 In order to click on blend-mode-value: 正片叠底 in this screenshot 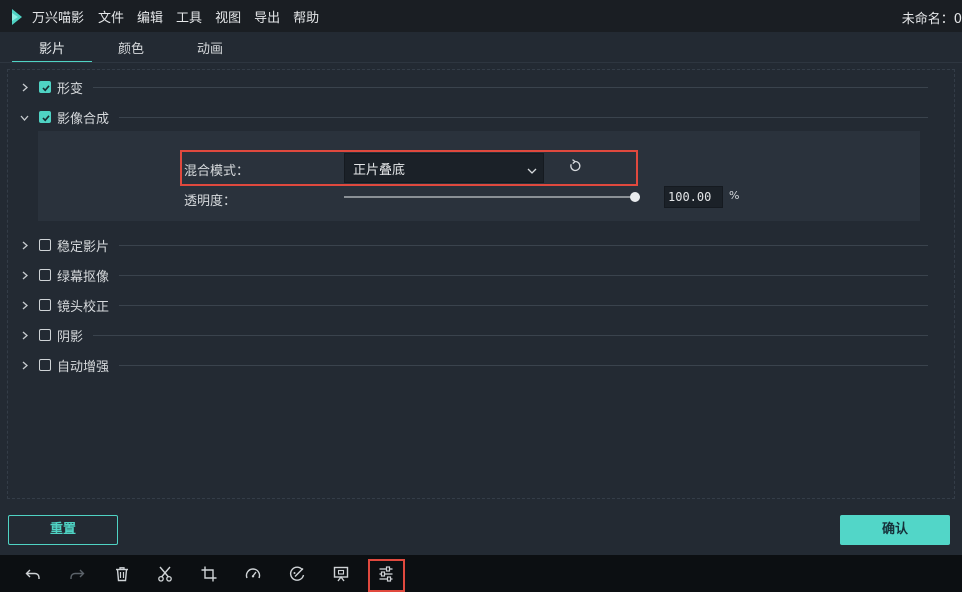, I will do `click(379, 170)`.